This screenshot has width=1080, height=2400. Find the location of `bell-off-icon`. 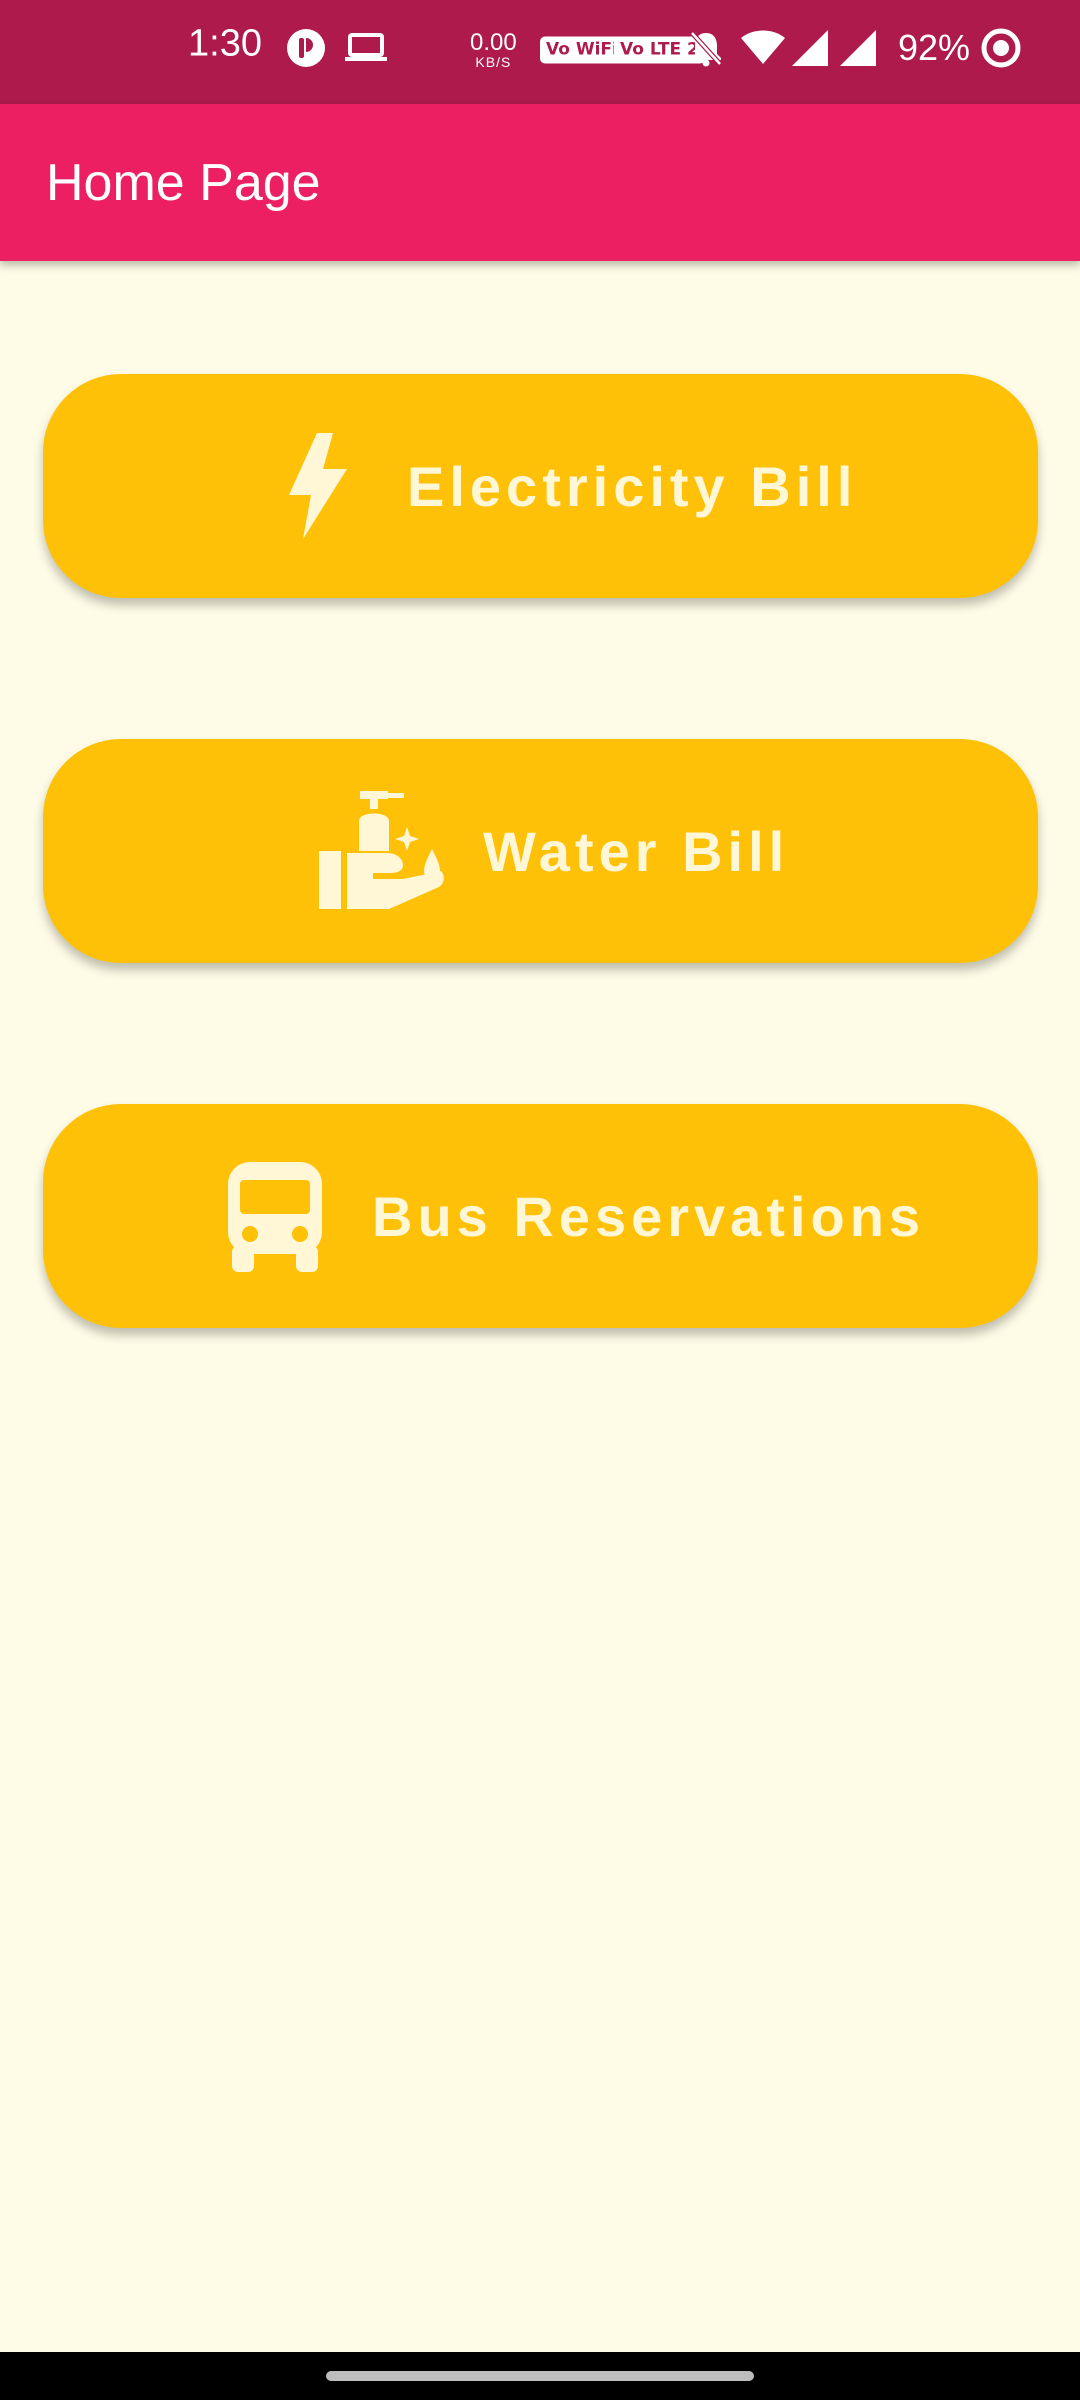

bell-off-icon is located at coordinates (706, 48).